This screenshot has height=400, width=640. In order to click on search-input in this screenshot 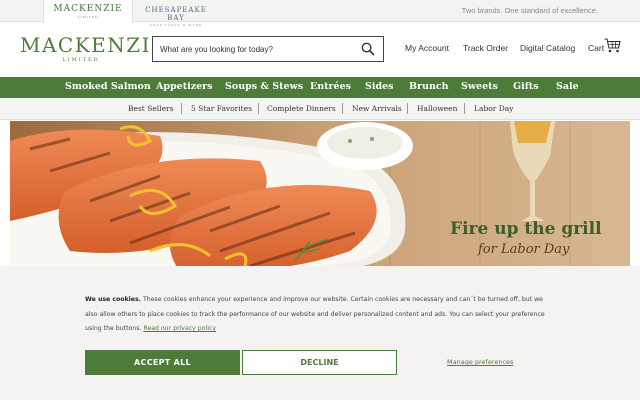, I will do `click(253, 49)`.